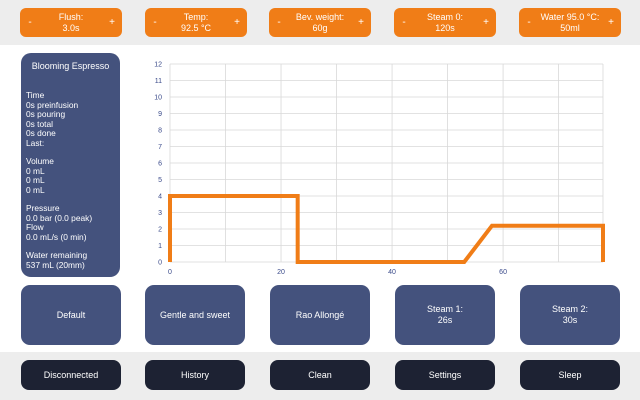  What do you see at coordinates (160, 197) in the screenshot?
I see `y-tick-label: 4` at bounding box center [160, 197].